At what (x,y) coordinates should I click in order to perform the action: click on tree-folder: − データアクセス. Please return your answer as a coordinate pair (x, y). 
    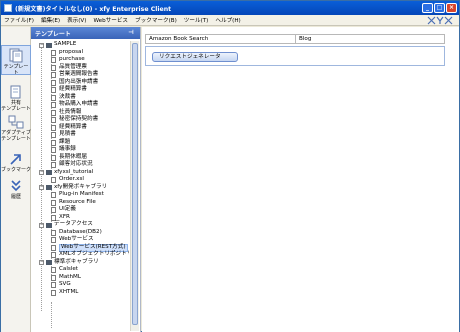
    Looking at the image, I should click on (80, 225).